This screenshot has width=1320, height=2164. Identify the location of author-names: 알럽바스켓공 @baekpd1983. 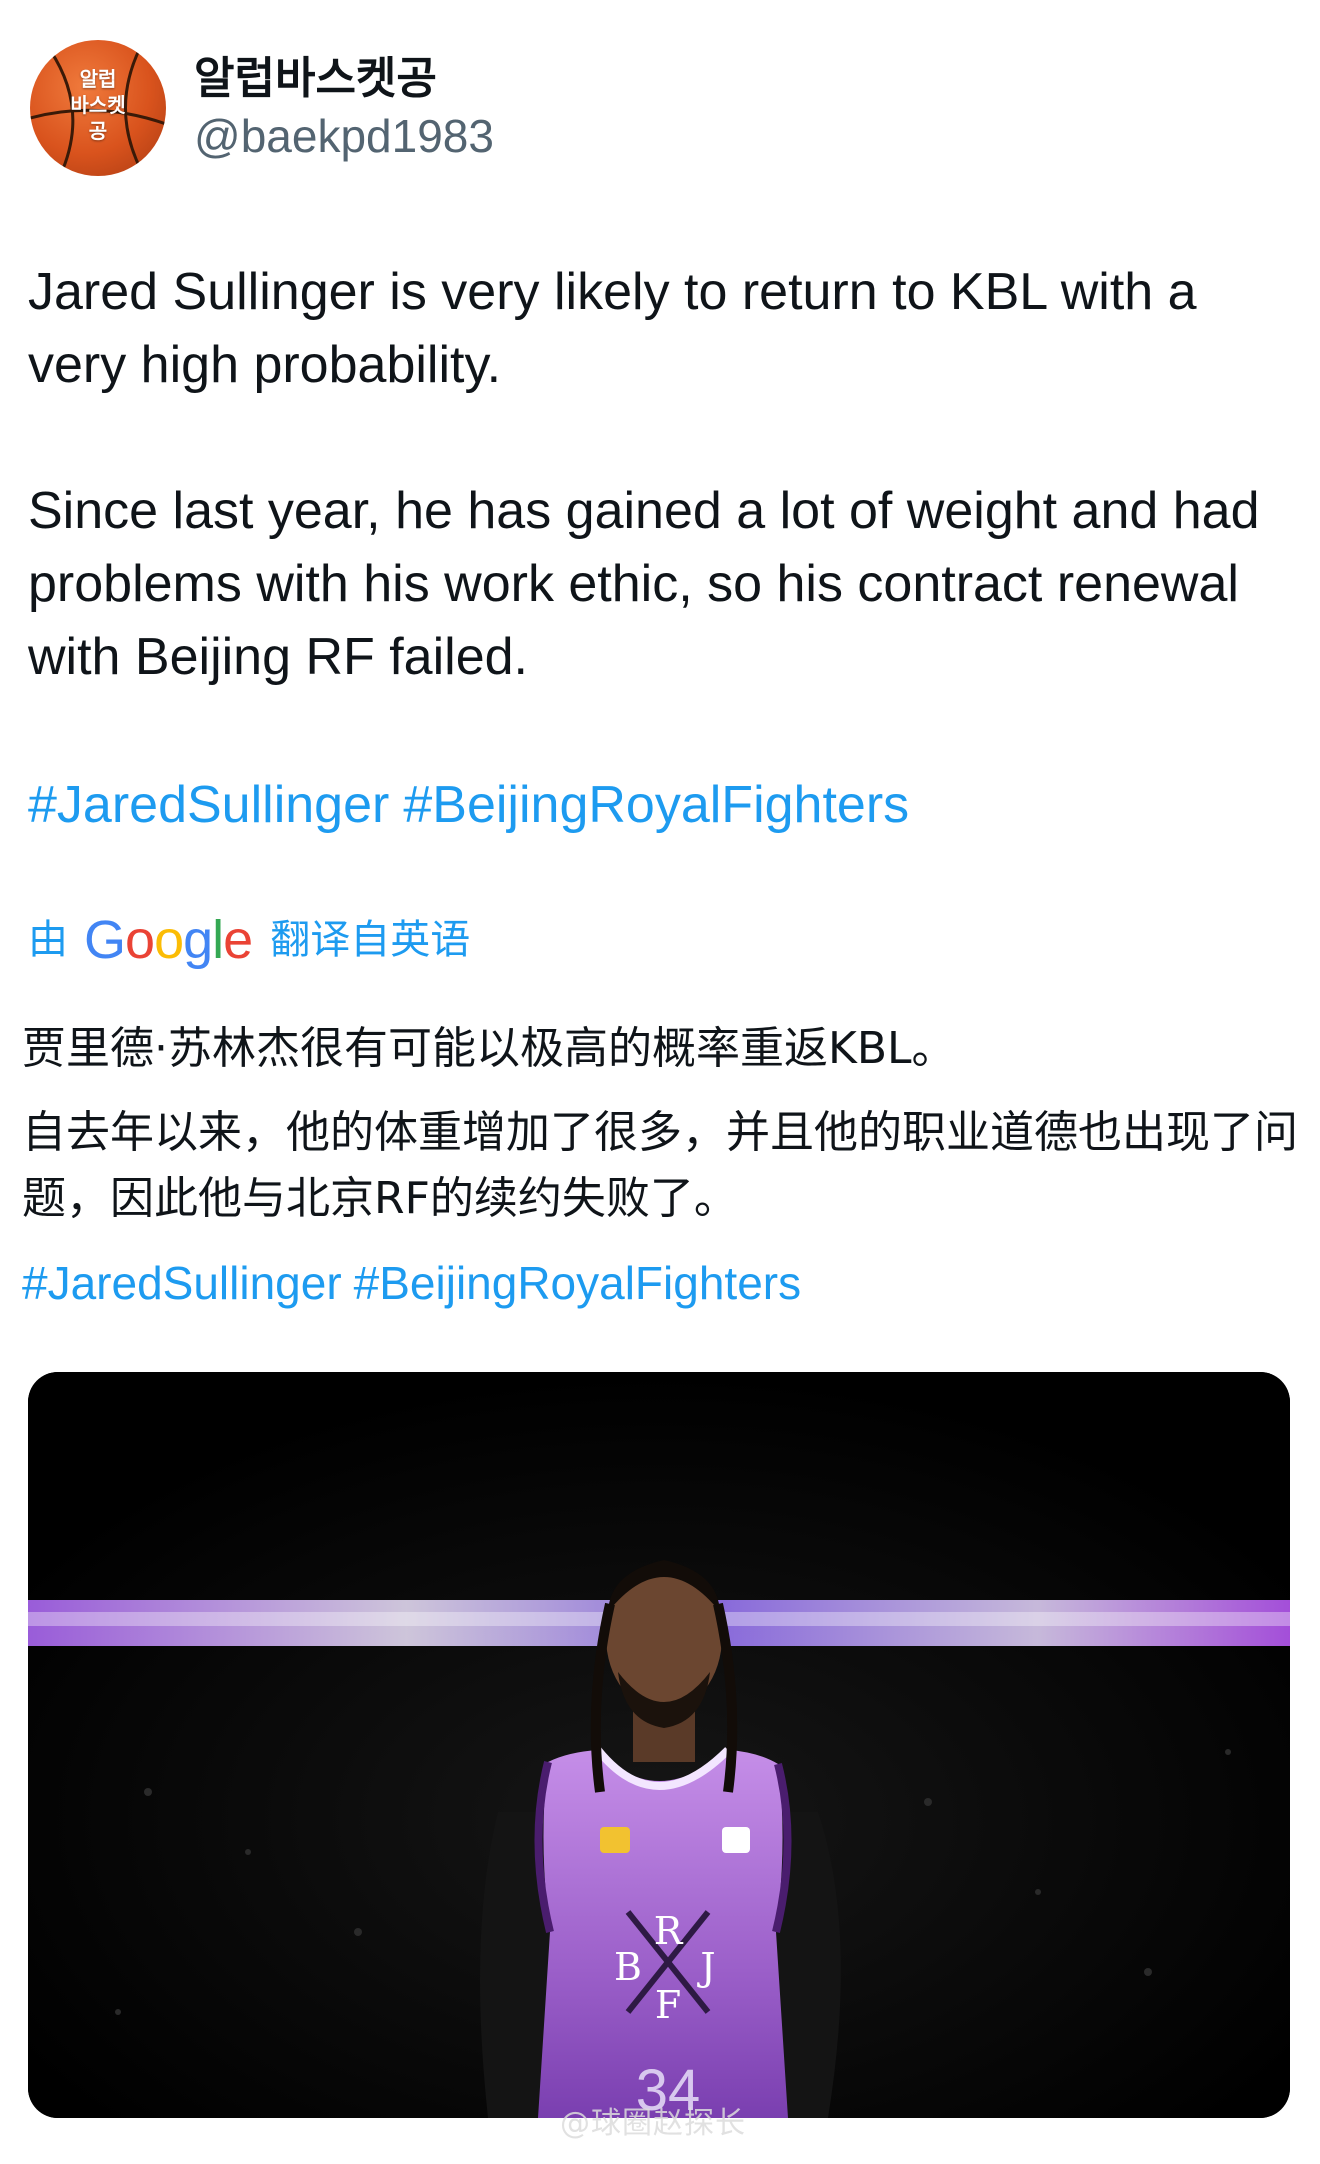
(344, 108).